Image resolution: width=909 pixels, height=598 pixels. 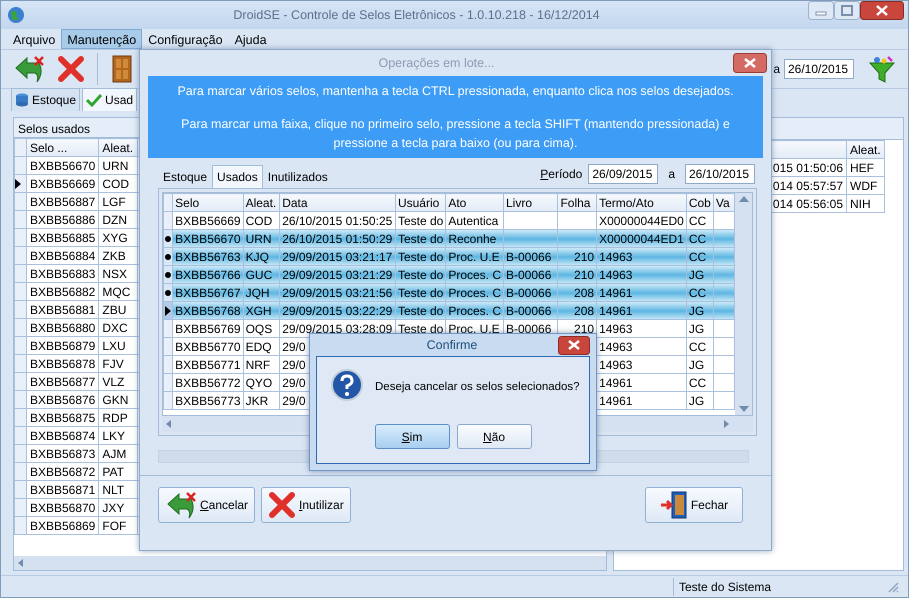 What do you see at coordinates (641, 203) in the screenshot?
I see `column-header: Termo/Ato` at bounding box center [641, 203].